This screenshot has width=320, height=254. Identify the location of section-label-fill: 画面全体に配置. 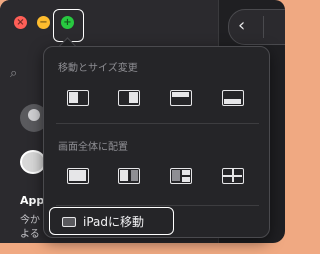
(93, 147).